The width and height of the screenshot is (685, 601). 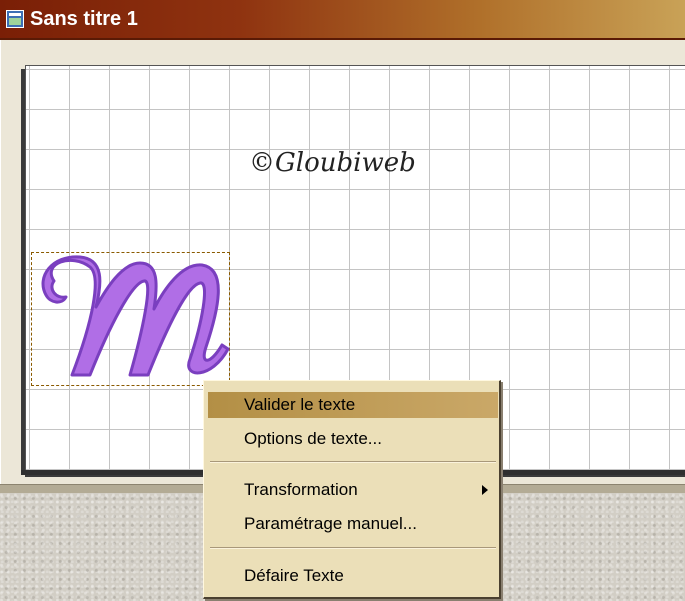 I want to click on menu-item-label: Défaire Texte, so click(x=294, y=575).